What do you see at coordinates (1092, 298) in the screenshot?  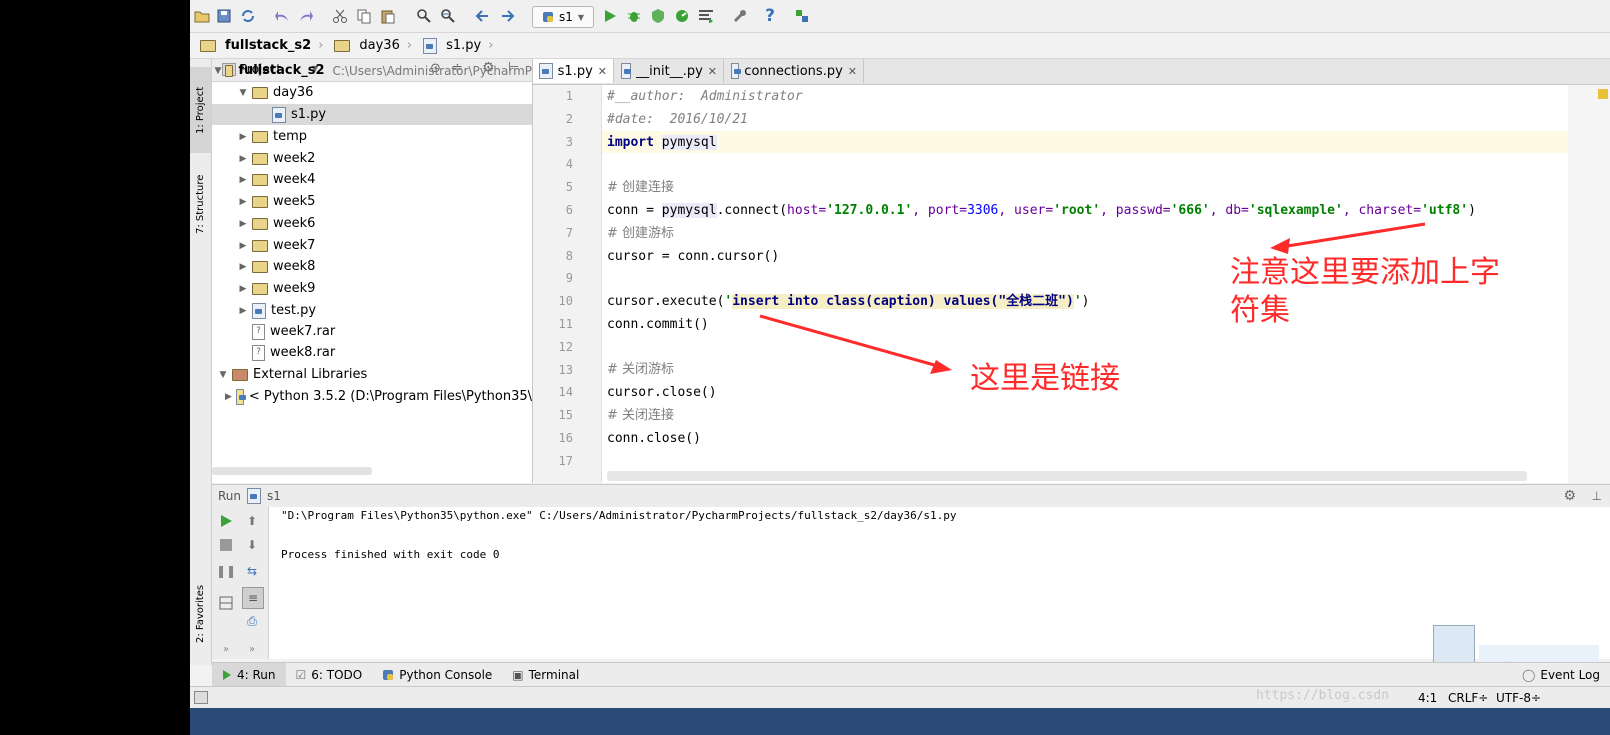 I see `annotation-arrows` at bounding box center [1092, 298].